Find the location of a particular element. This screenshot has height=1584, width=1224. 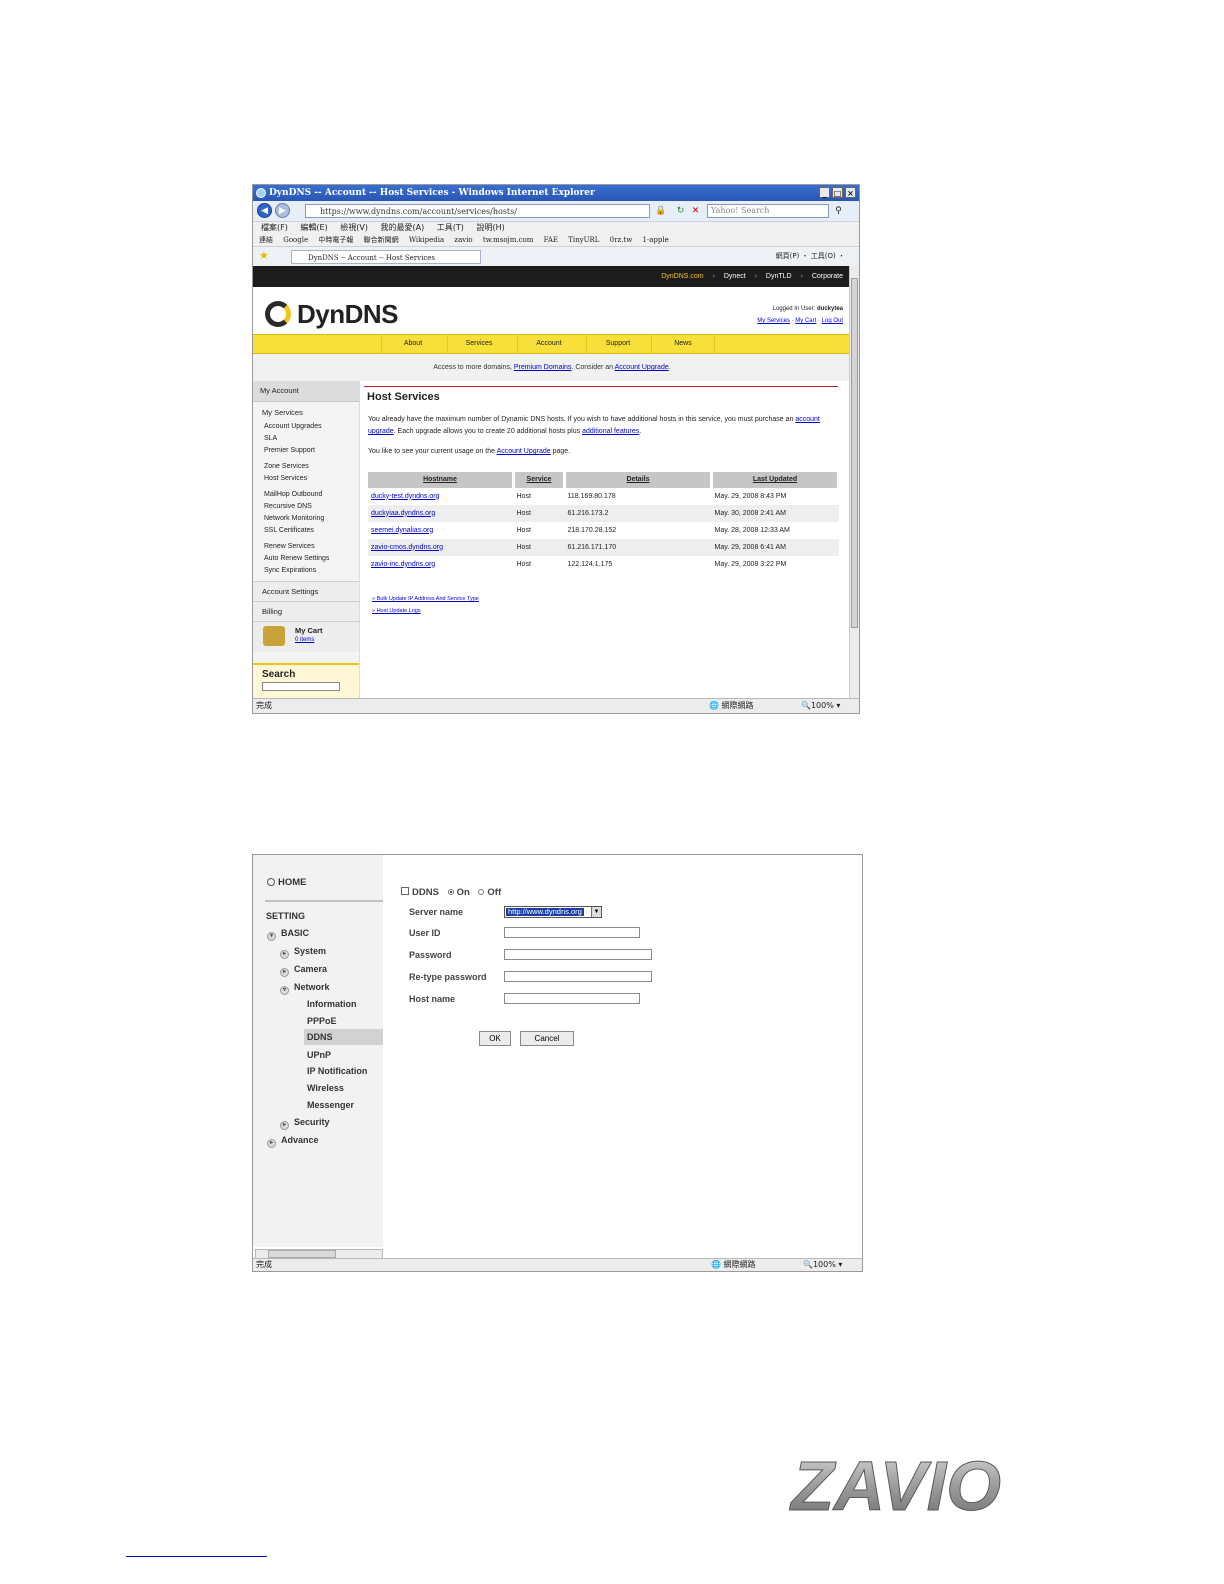

fav-item: 1-apple is located at coordinates (655, 240).